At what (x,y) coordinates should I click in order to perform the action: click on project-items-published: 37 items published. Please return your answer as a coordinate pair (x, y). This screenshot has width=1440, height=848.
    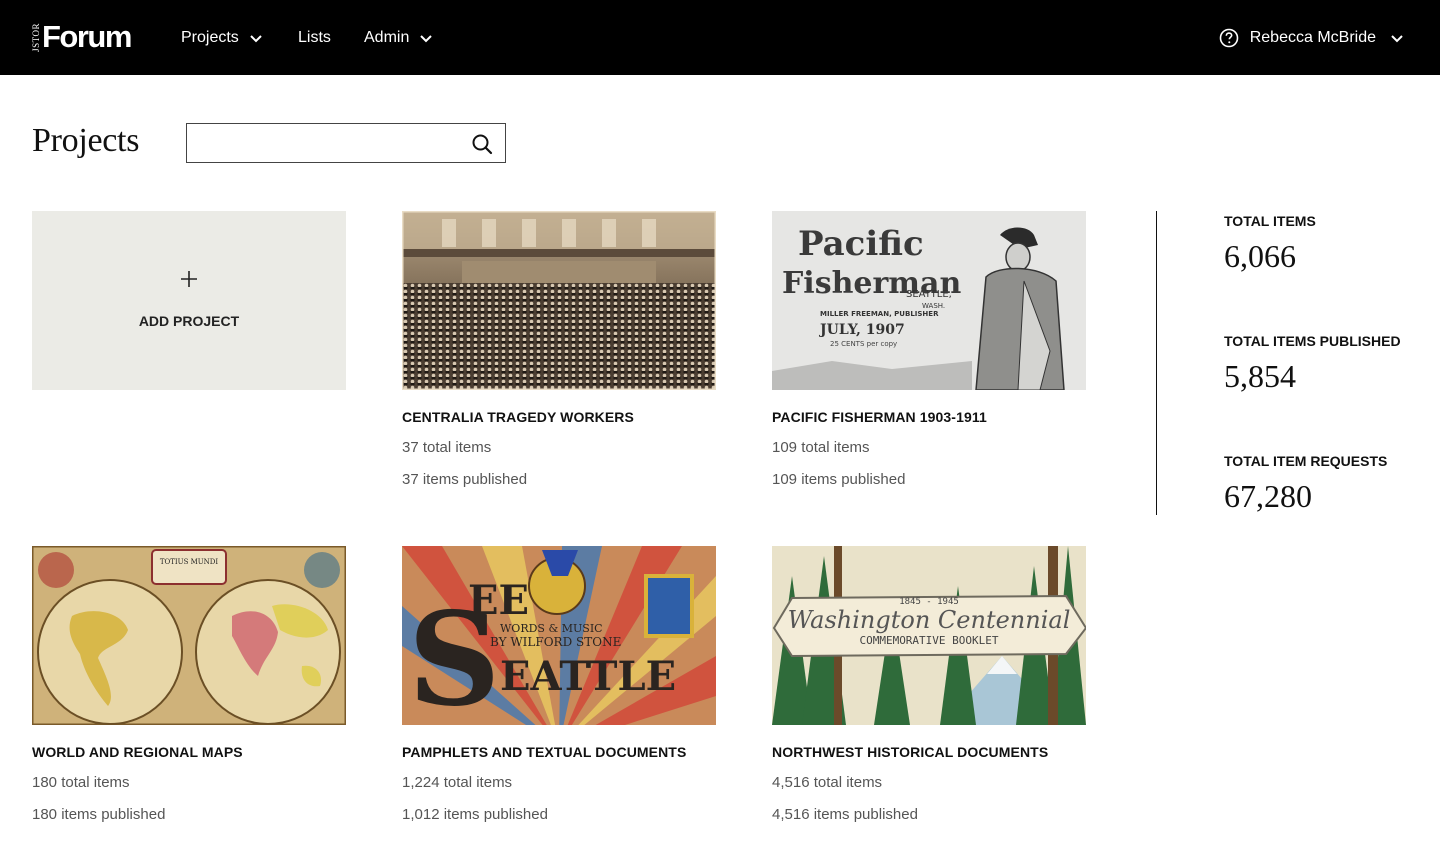
    Looking at the image, I should click on (465, 479).